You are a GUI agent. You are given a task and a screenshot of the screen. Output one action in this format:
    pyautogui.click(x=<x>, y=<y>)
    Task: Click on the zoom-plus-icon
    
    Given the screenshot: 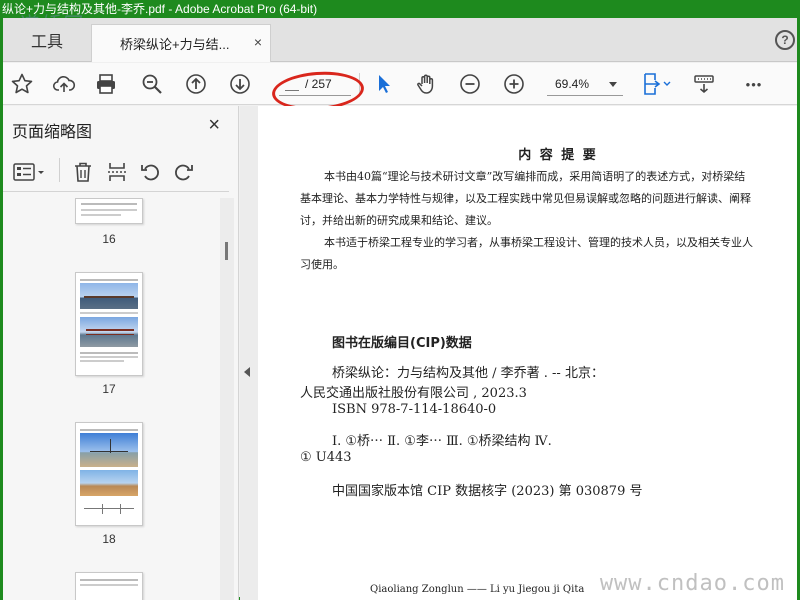 What is the action you would take?
    pyautogui.click(x=514, y=84)
    